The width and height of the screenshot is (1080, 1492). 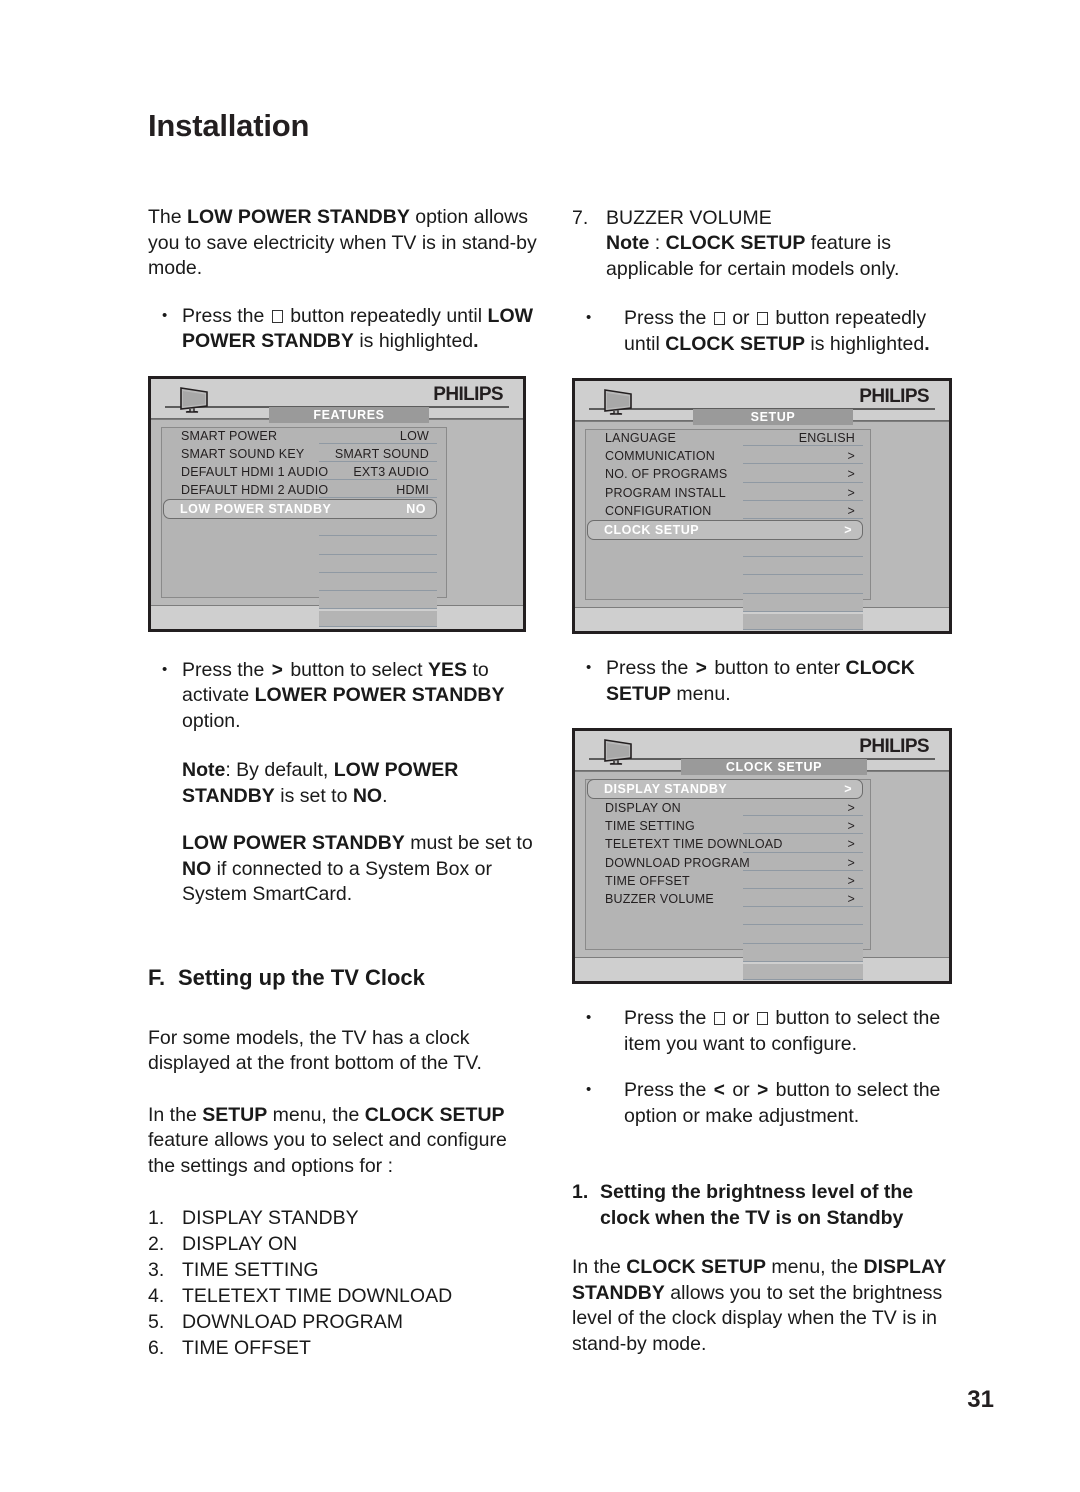 I want to click on osd-row: DEFAULT HDMI 2 AUDIO HDMI, so click(x=337, y=490).